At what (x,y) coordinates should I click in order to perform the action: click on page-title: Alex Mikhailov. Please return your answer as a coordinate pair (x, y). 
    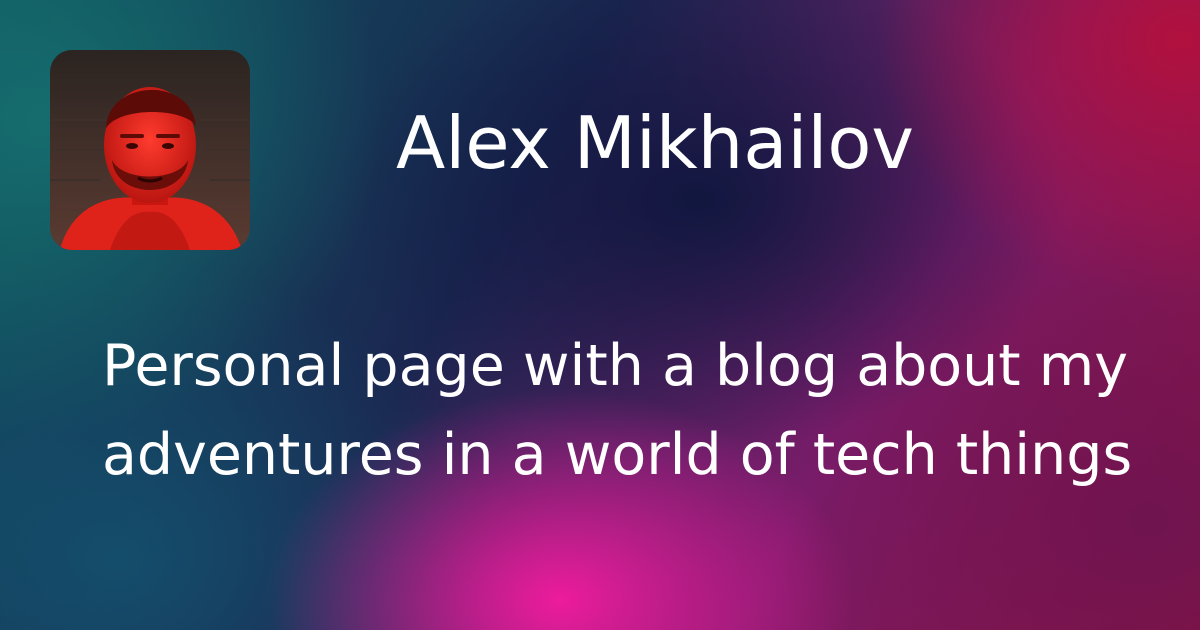
    Looking at the image, I should click on (655, 143).